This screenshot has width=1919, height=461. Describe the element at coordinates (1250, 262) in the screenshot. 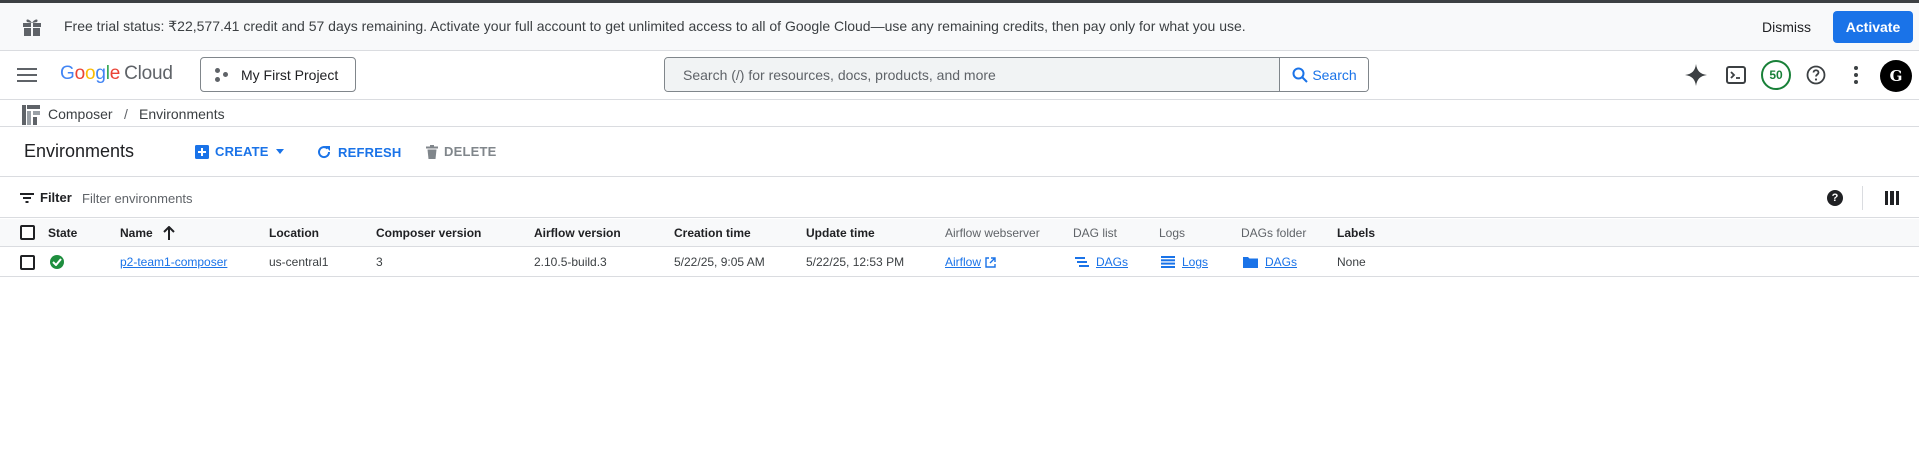

I see `folder-icon` at that location.